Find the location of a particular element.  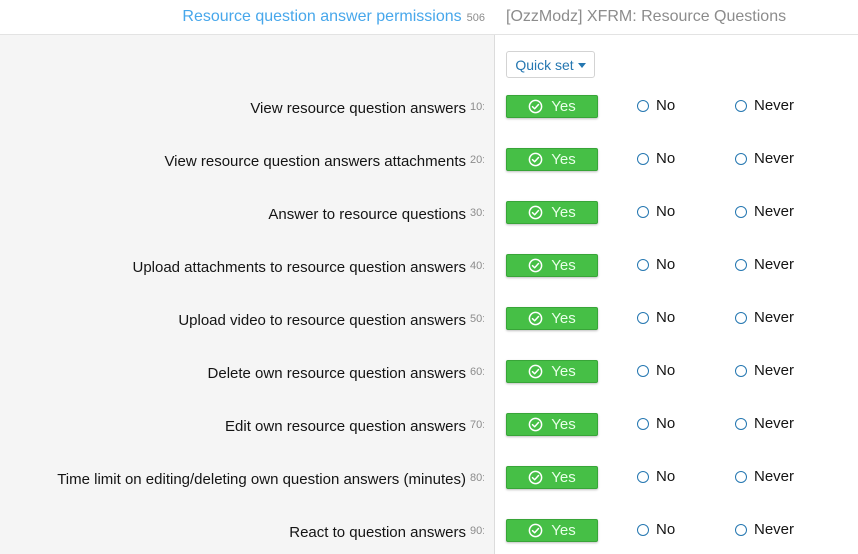

permission-id: 30: is located at coordinates (477, 213).